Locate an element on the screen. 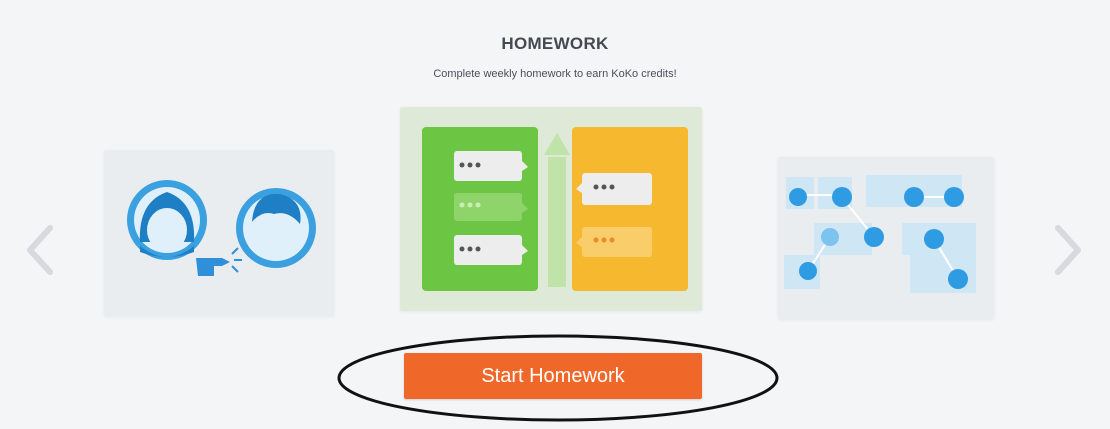  homework-chat-illustration is located at coordinates (551, 209).